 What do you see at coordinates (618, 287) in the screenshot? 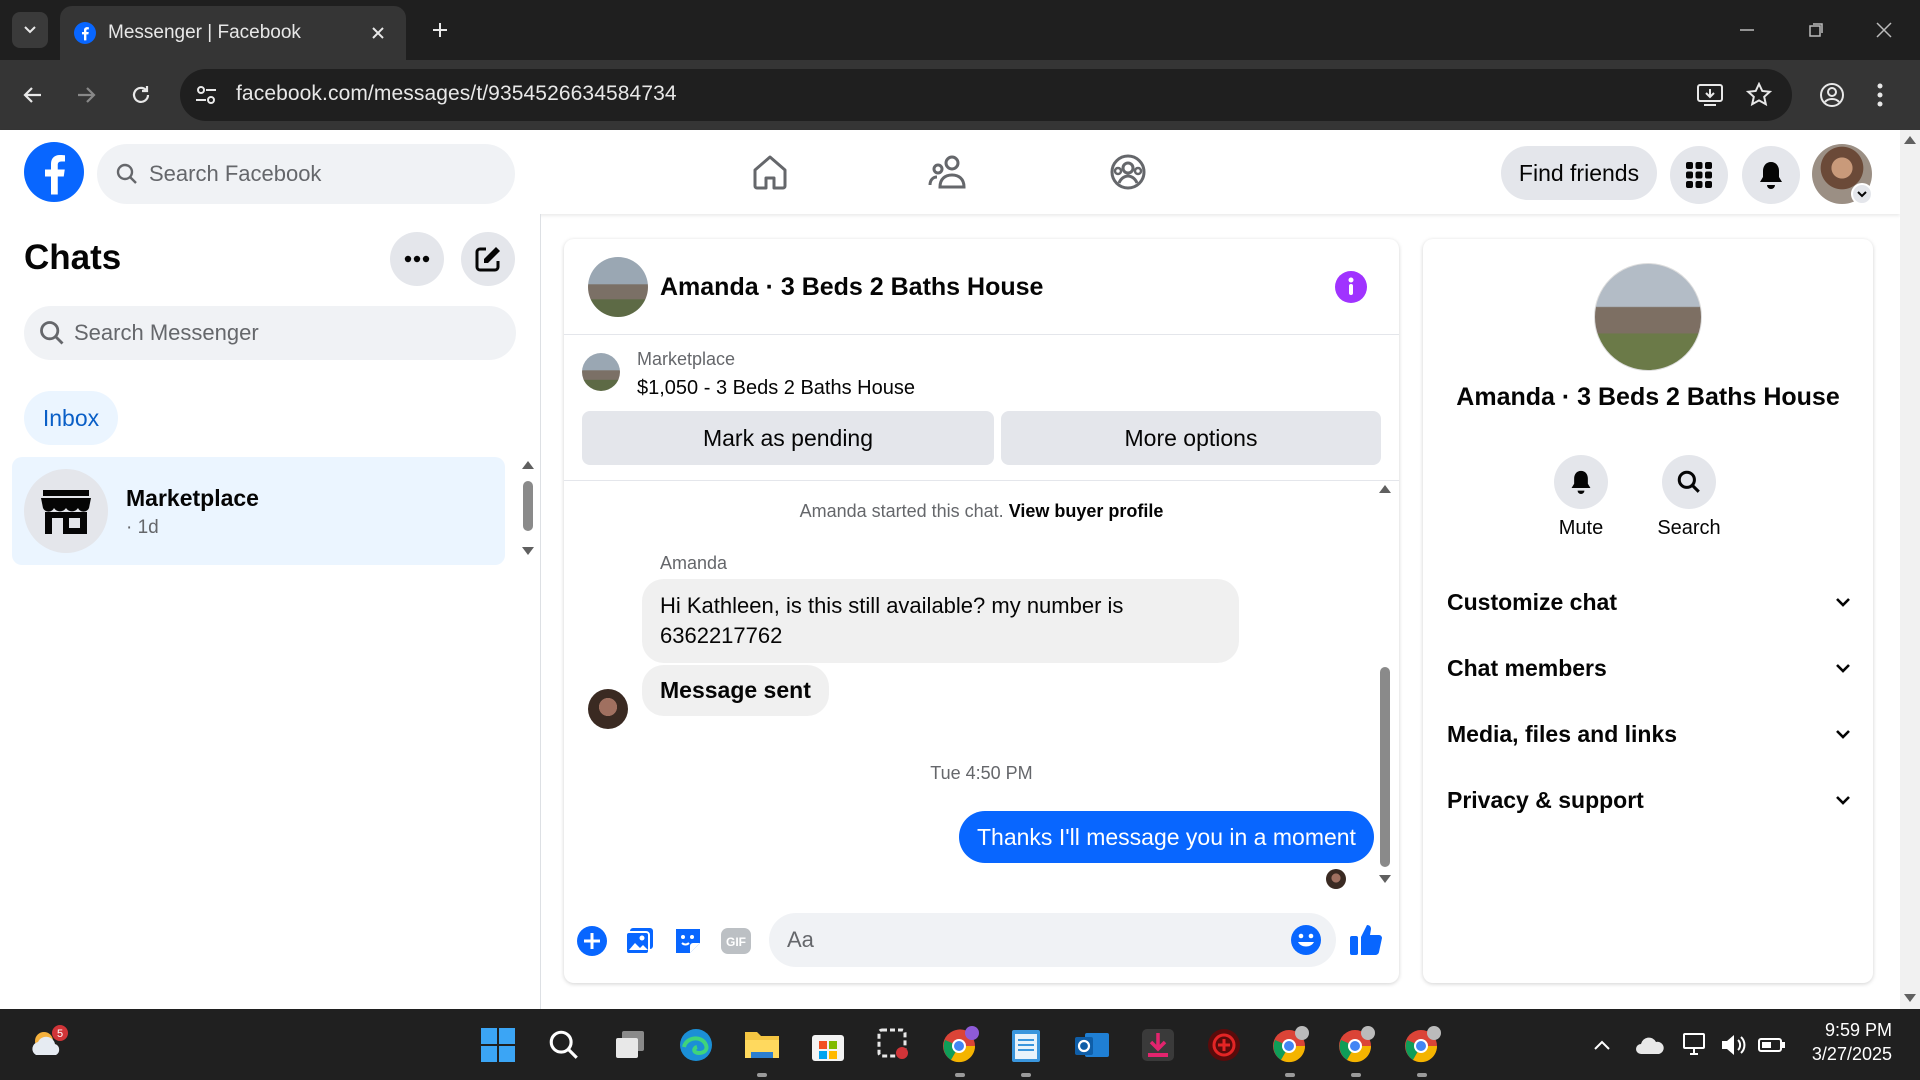
I see `conversation-avatar` at bounding box center [618, 287].